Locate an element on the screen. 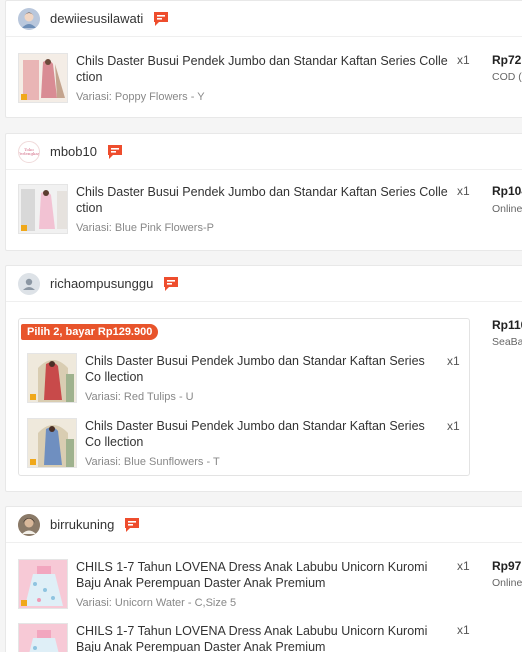  buyer-username: mbob10 is located at coordinates (73, 151).